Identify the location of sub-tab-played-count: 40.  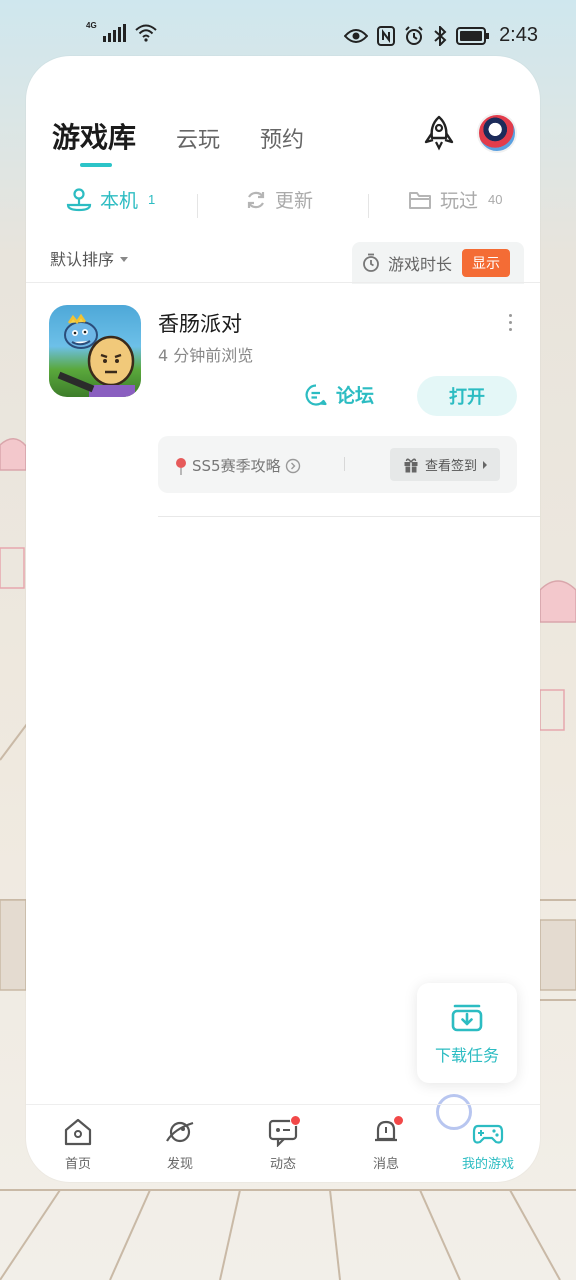
(495, 199).